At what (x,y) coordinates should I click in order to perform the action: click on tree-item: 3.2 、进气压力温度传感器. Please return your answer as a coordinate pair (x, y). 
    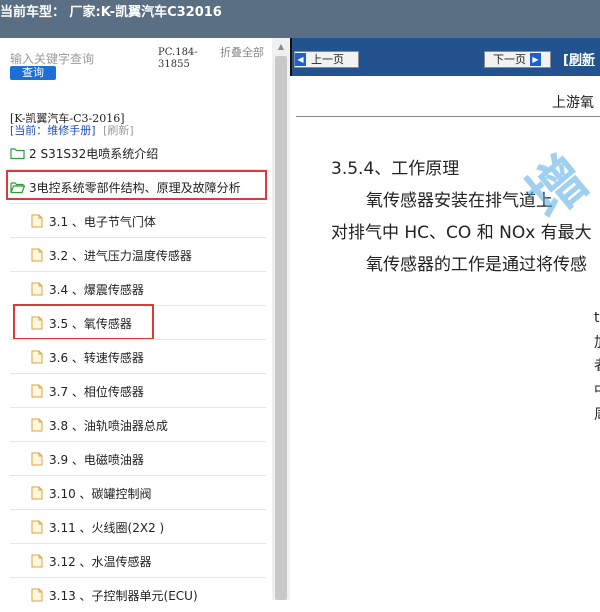
    Looking at the image, I should click on (148, 255).